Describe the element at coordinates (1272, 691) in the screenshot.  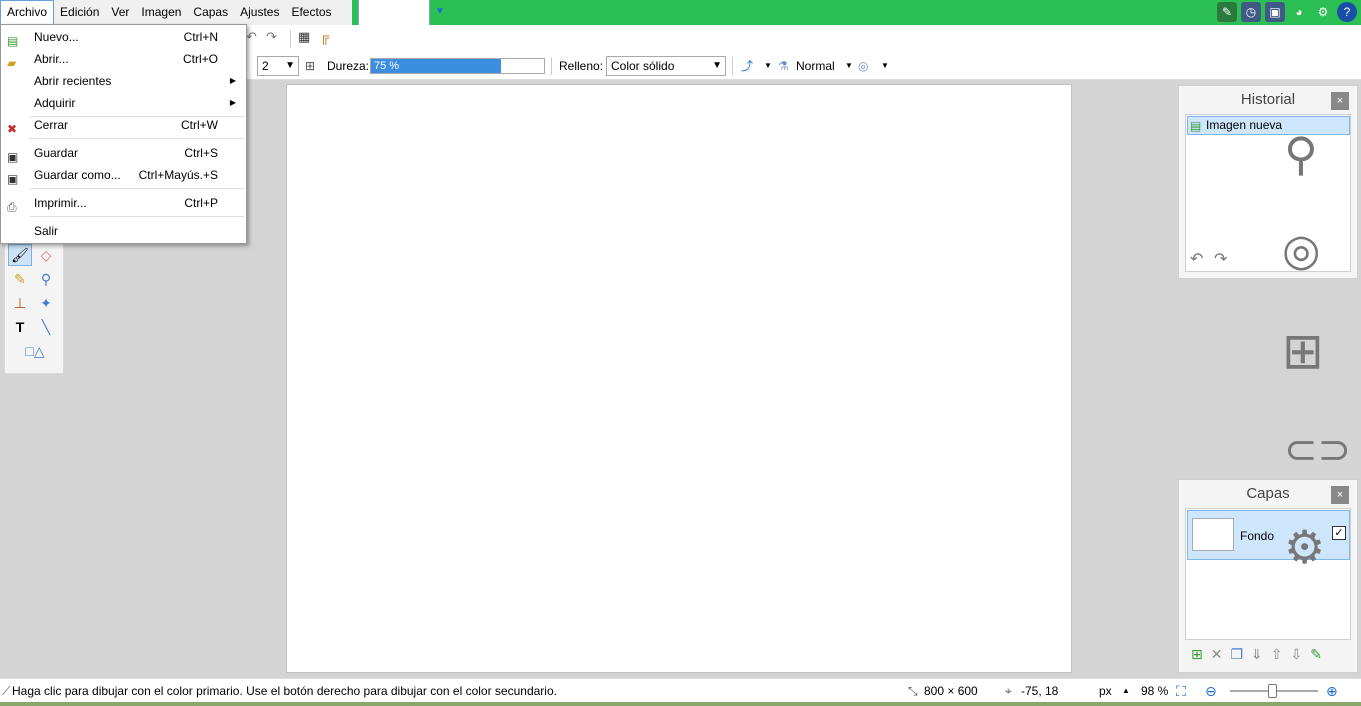
I see `zoom-slider-handle` at that location.